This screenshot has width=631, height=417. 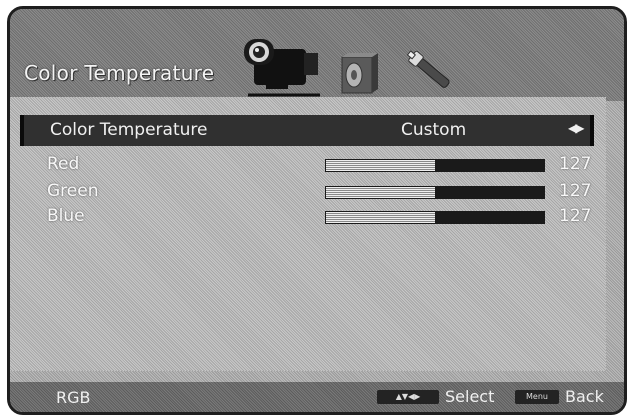 What do you see at coordinates (317, 397) in the screenshot?
I see `menu-footer: RGB ▲▼◀▶ Select Menu Back` at bounding box center [317, 397].